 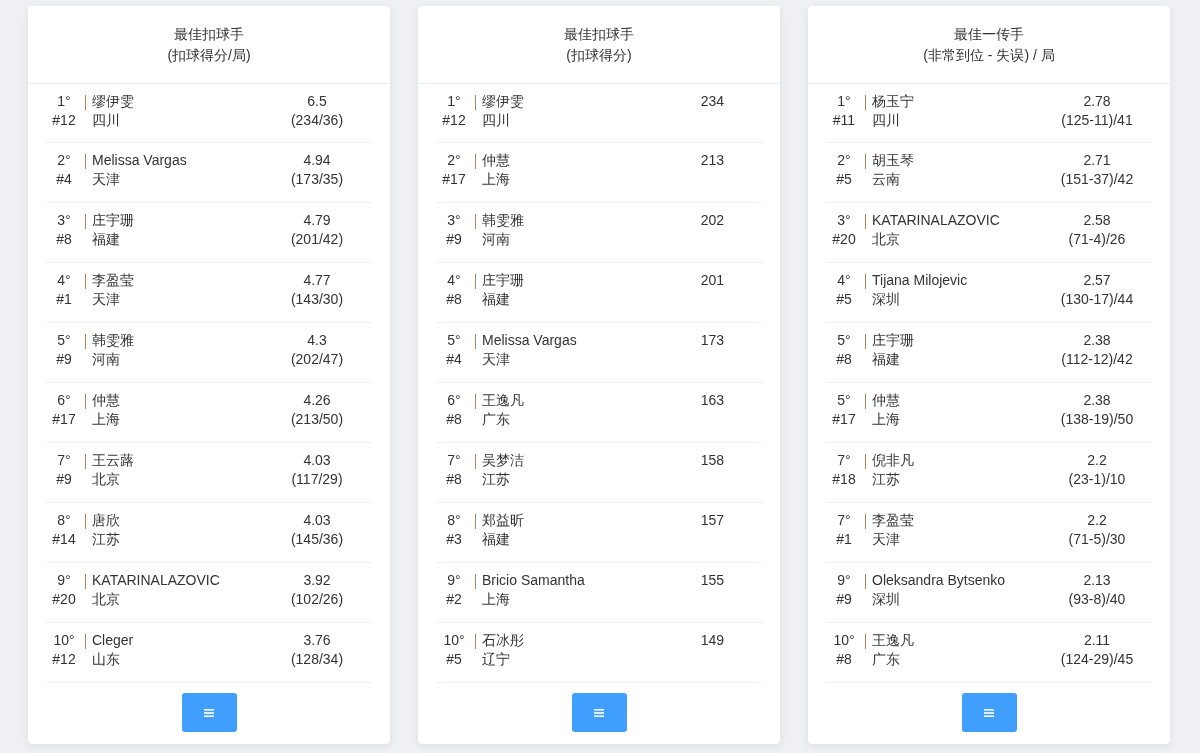 What do you see at coordinates (317, 520) in the screenshot?
I see `stat-value: 4.03` at bounding box center [317, 520].